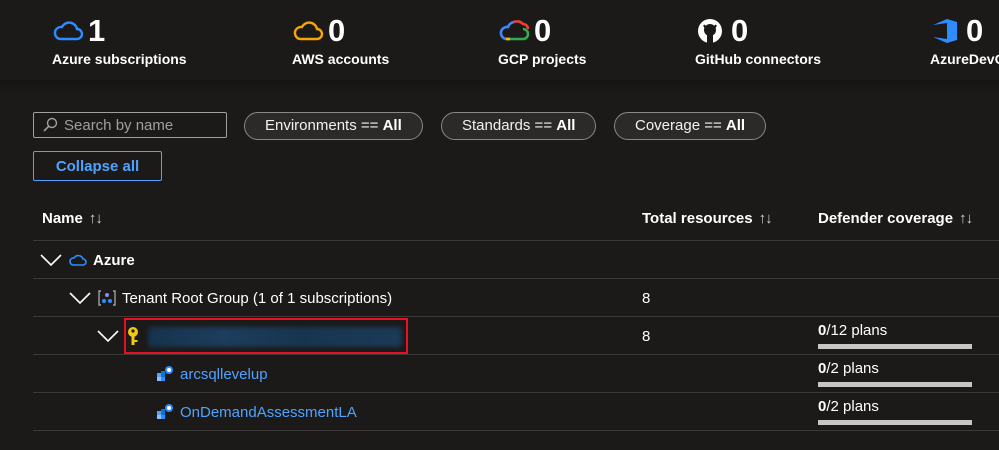 This screenshot has height=450, width=999. Describe the element at coordinates (496, 125) in the screenshot. I see `filter-name: Standards` at that location.